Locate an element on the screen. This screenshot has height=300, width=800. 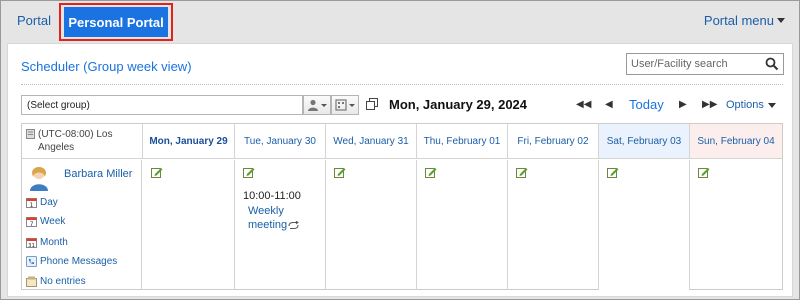
event-title-line1: Weekly is located at coordinates (266, 211).